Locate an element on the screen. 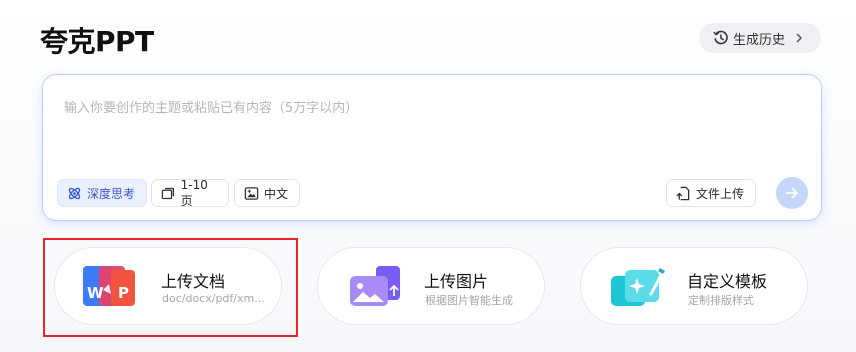 Image resolution: width=856 pixels, height=352 pixels. deep-think-toggle: 深度思考 is located at coordinates (102, 193).